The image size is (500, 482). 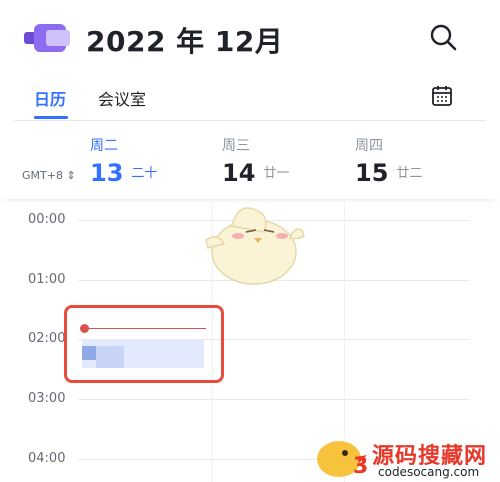 What do you see at coordinates (239, 173) in the screenshot?
I see `date-number: 14` at bounding box center [239, 173].